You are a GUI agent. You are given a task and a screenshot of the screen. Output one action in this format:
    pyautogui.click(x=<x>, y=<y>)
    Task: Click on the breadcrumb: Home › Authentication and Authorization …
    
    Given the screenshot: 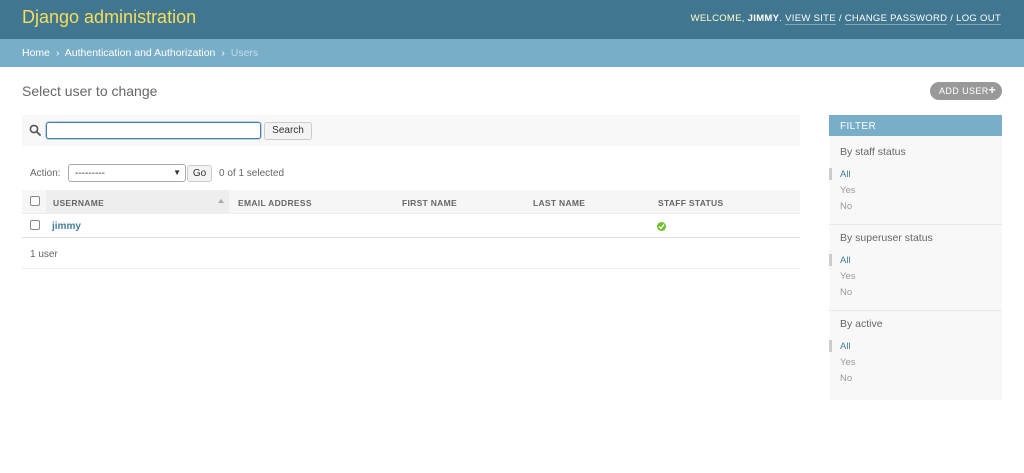 What is the action you would take?
    pyautogui.click(x=512, y=53)
    